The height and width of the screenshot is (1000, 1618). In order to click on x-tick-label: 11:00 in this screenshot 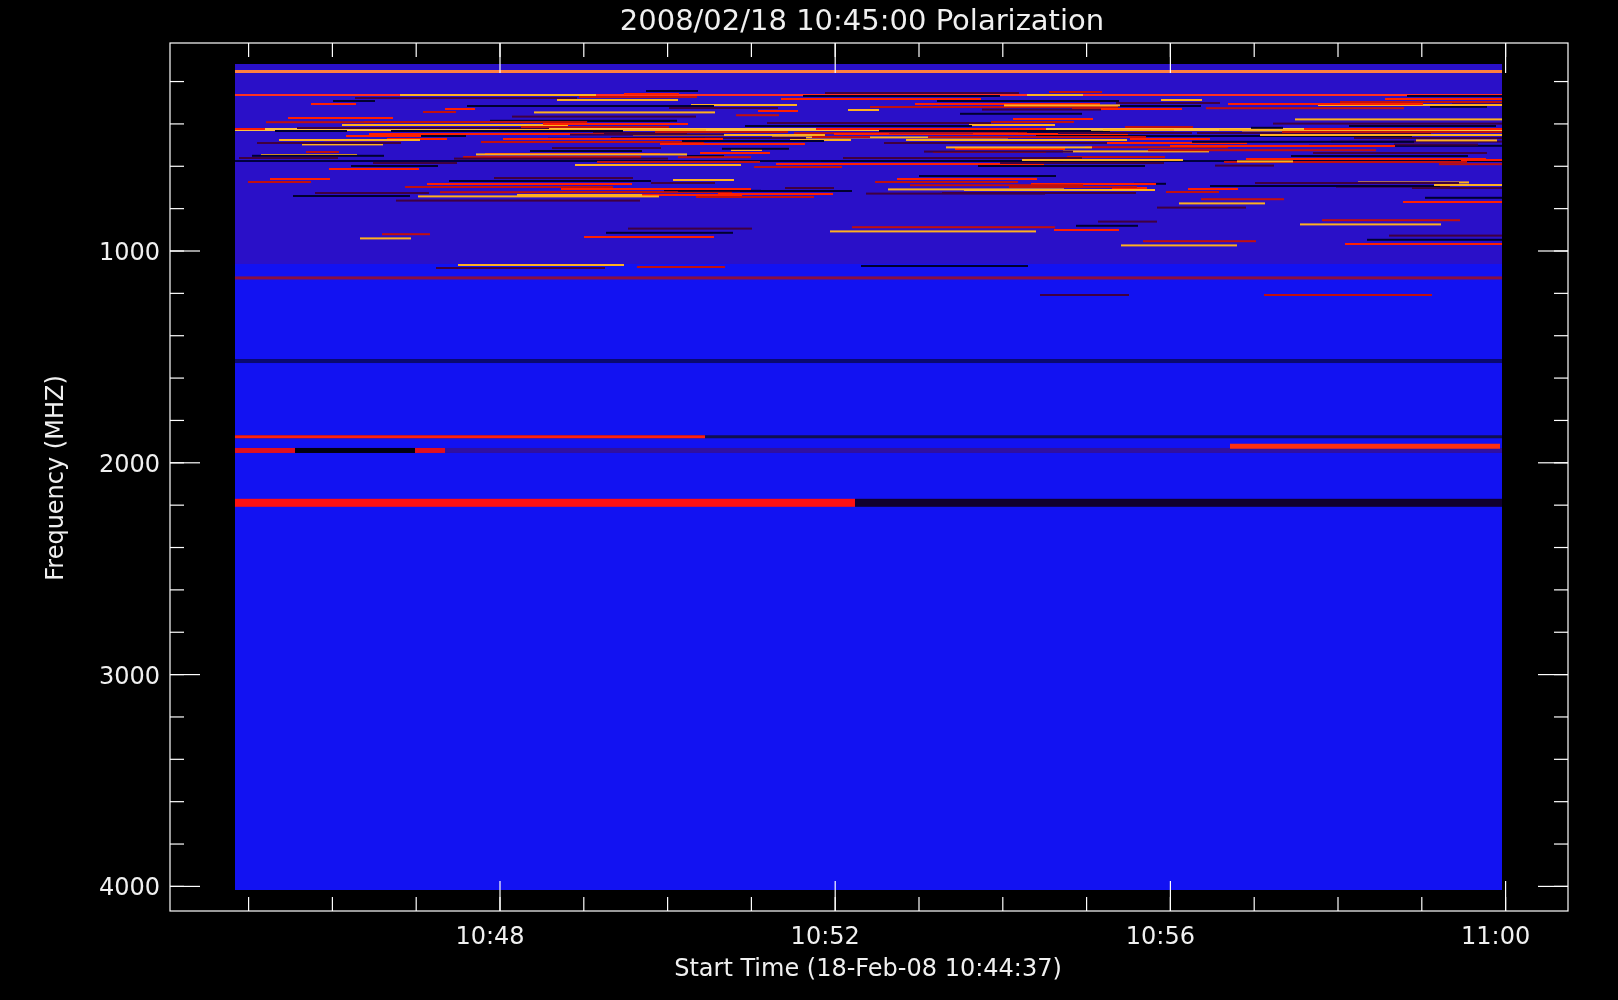, I will do `click(1496, 936)`.